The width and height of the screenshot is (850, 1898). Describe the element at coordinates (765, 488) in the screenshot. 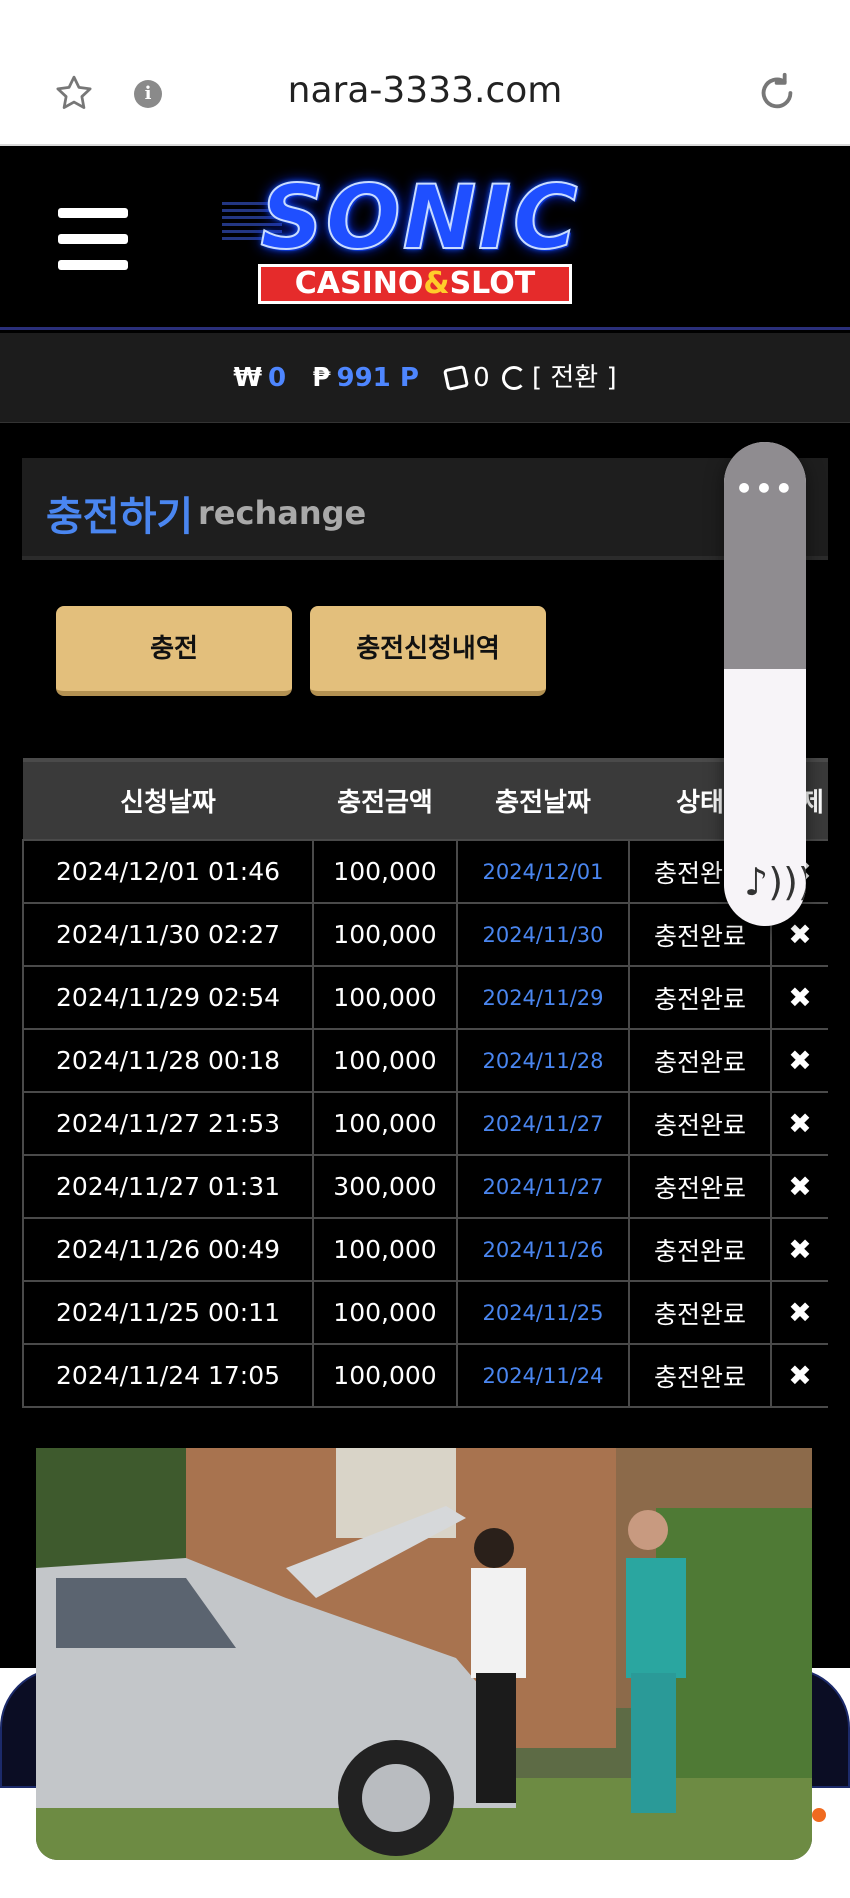

I see `more-options-icon: •••` at that location.